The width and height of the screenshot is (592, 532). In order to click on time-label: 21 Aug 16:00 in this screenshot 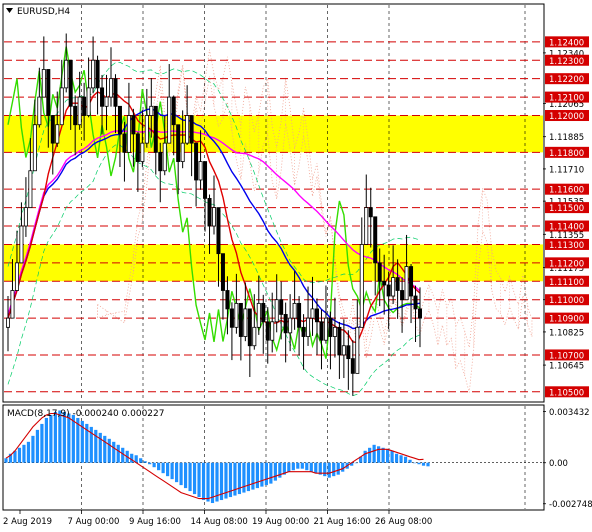, I will do `click(342, 522)`.